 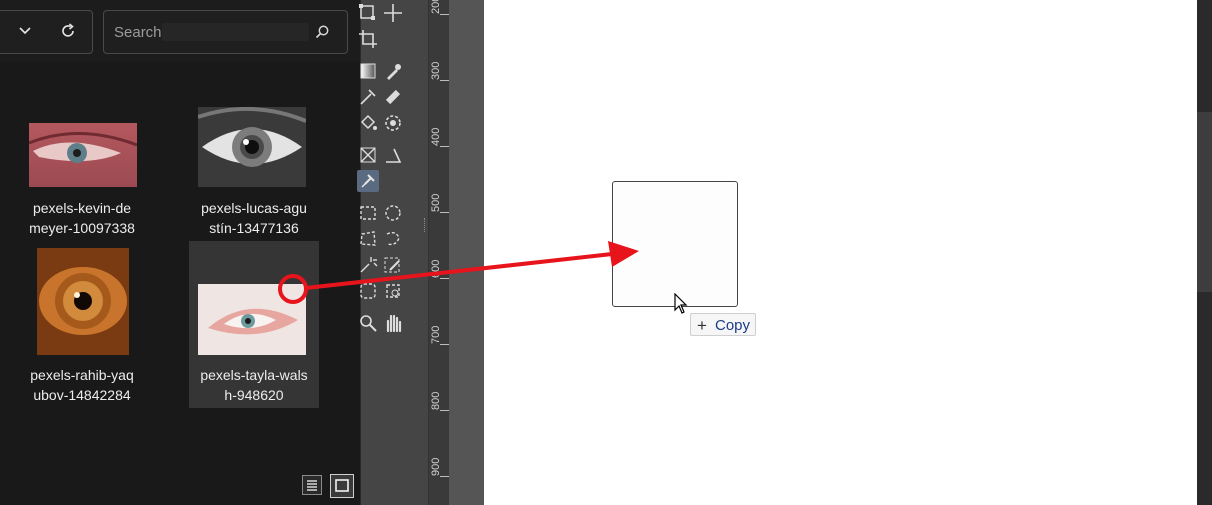 I want to click on pin-tool-icon-active, so click(x=368, y=181).